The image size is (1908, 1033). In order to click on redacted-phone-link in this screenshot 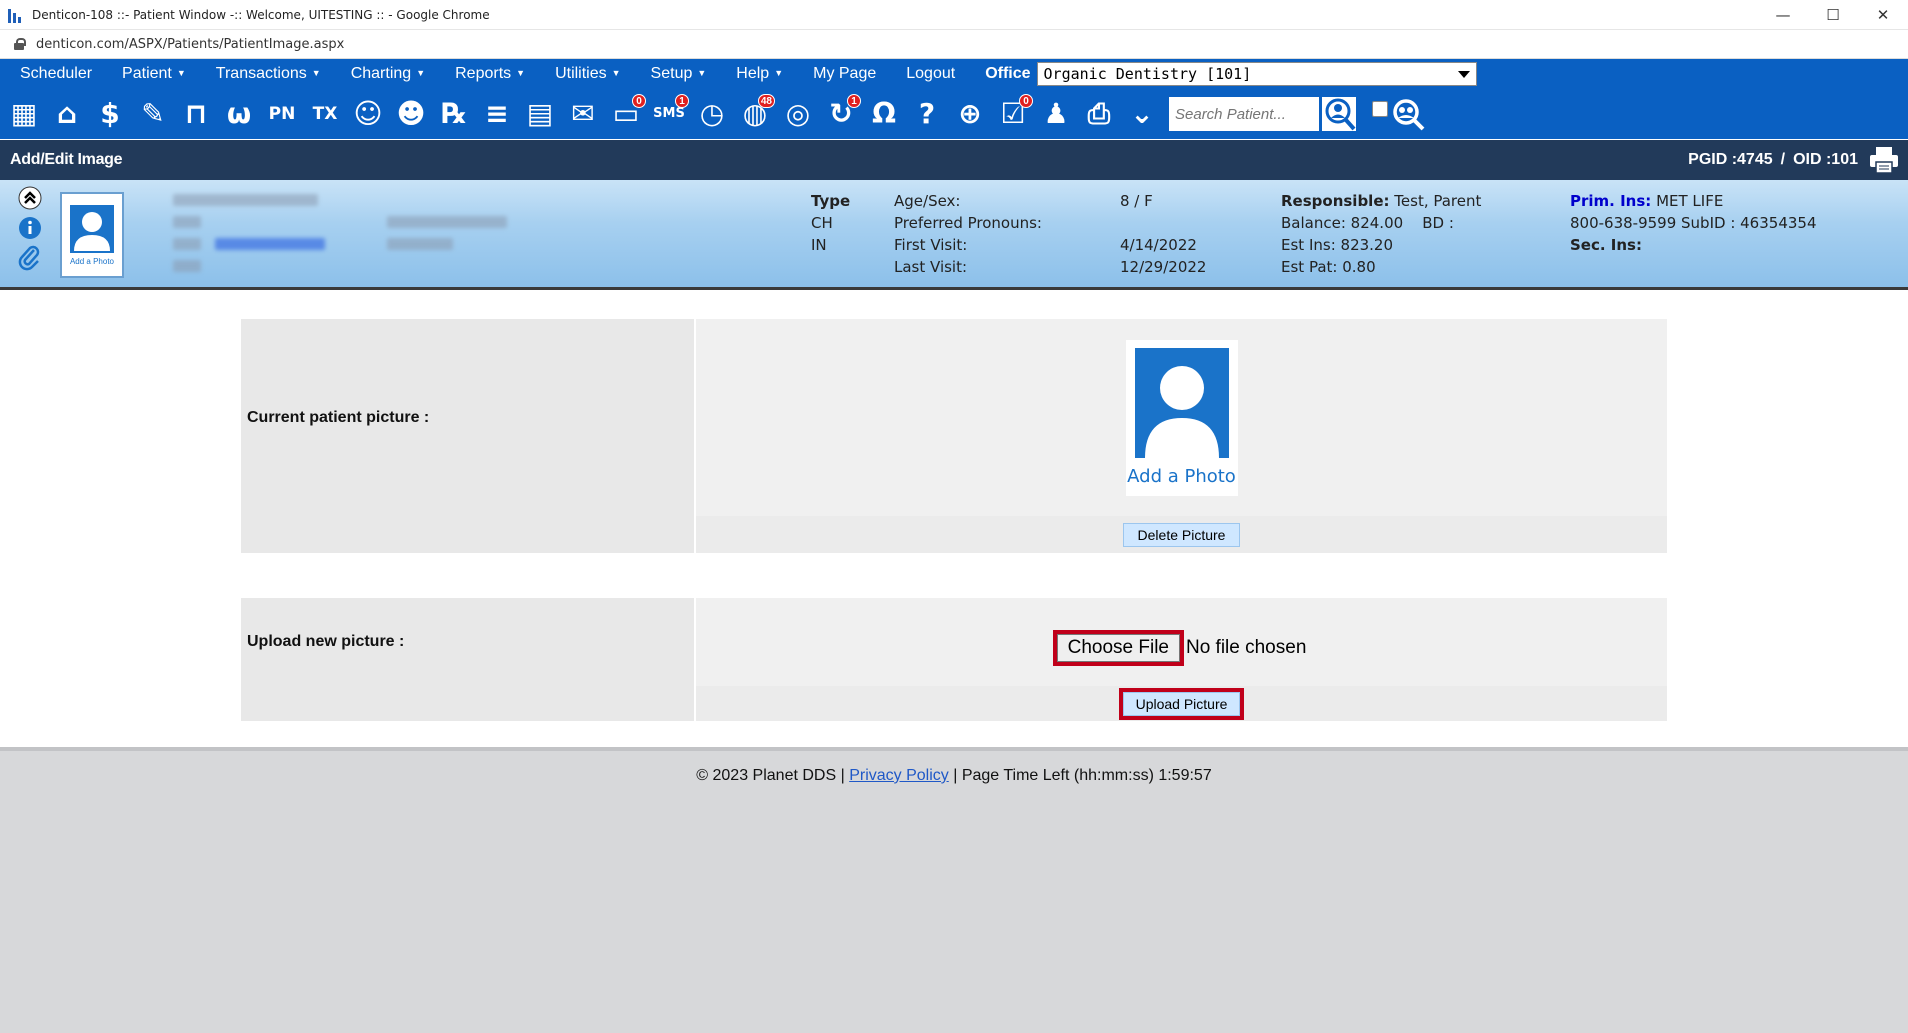, I will do `click(270, 244)`.